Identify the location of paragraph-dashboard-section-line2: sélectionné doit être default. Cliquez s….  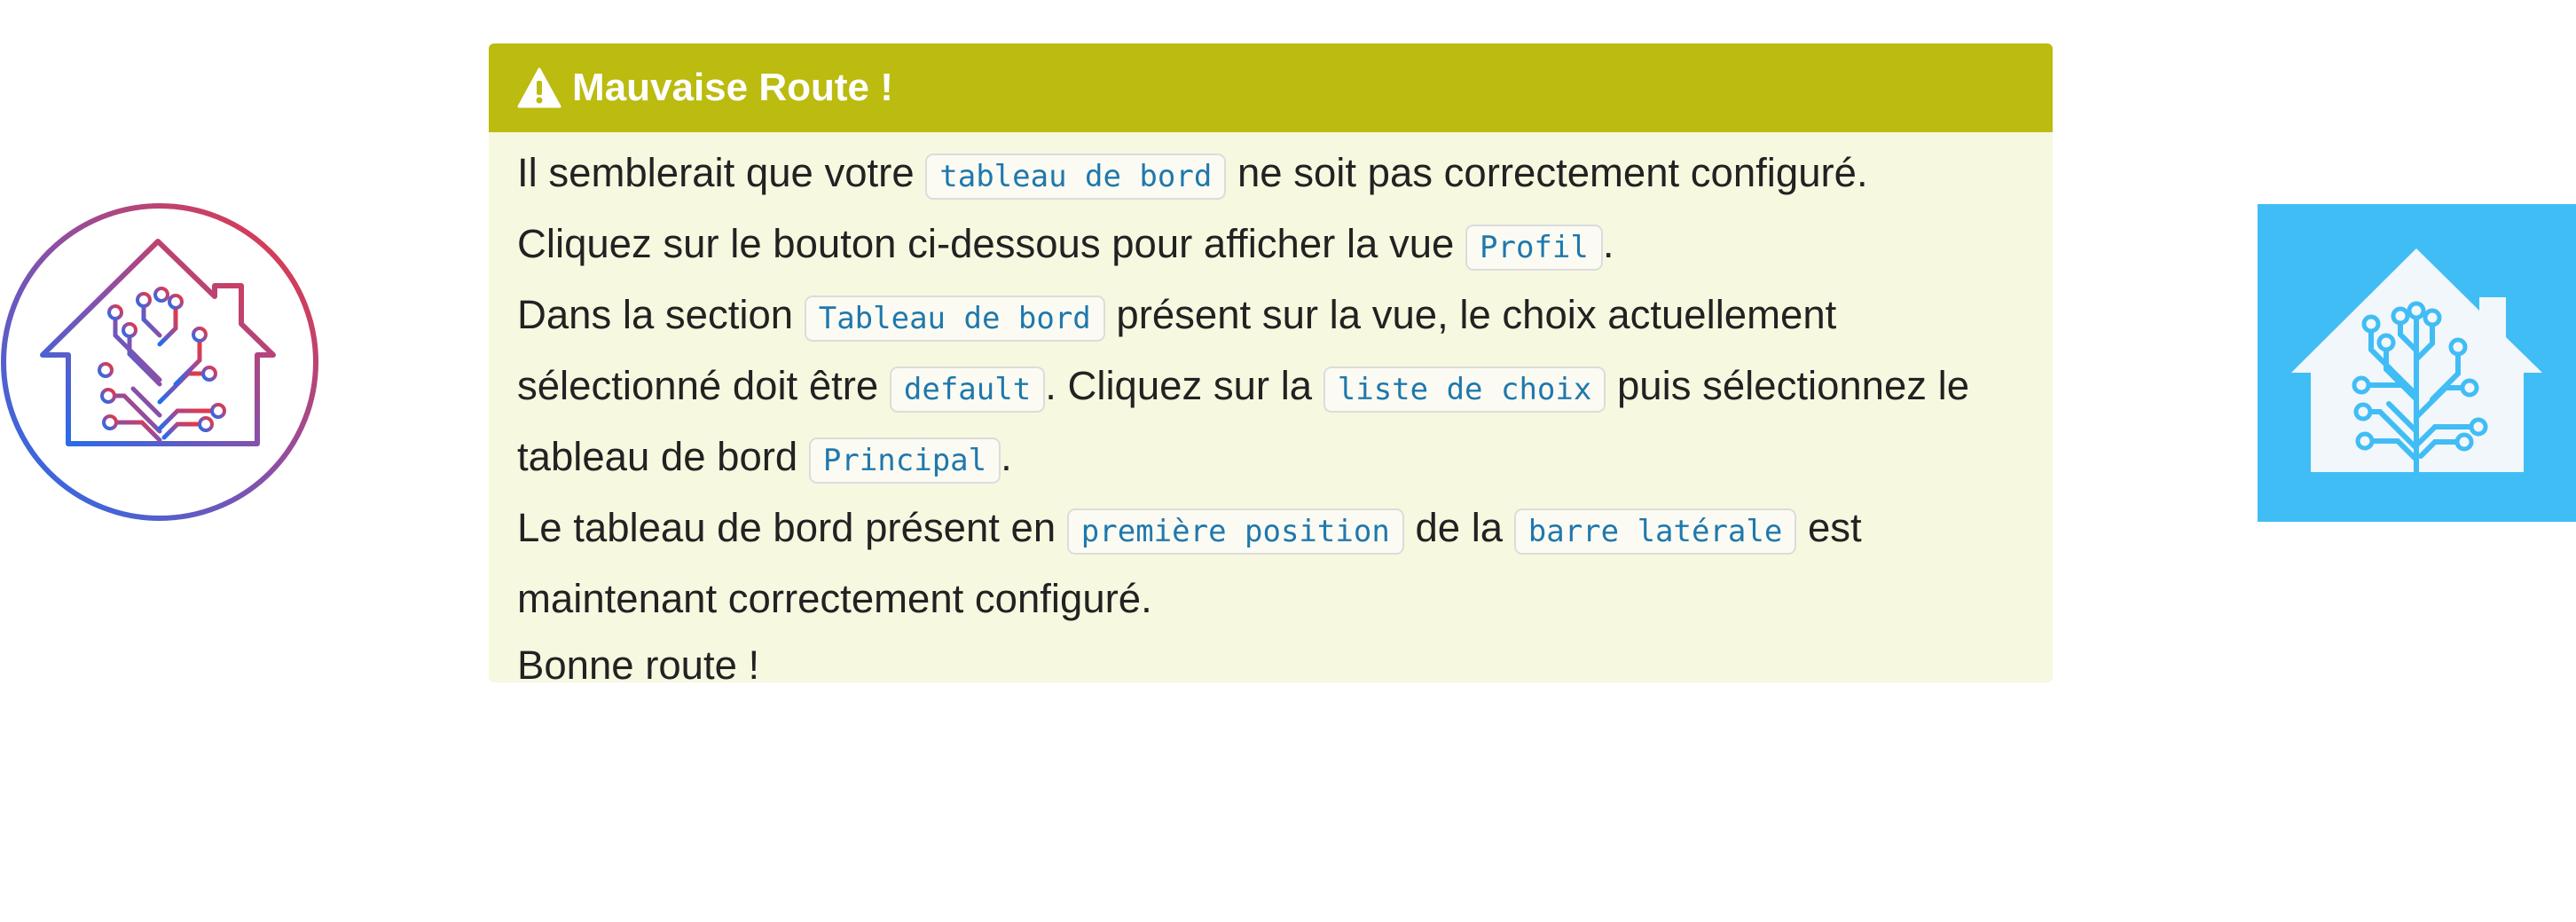
(1270, 387).